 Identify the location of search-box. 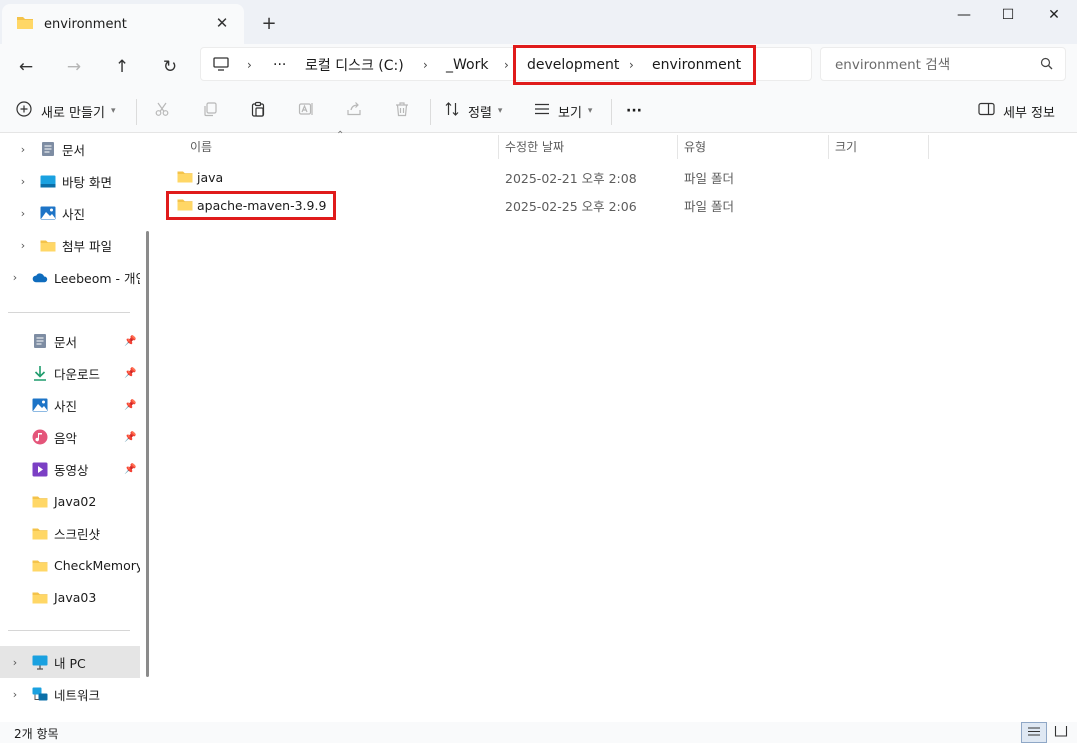
(943, 64).